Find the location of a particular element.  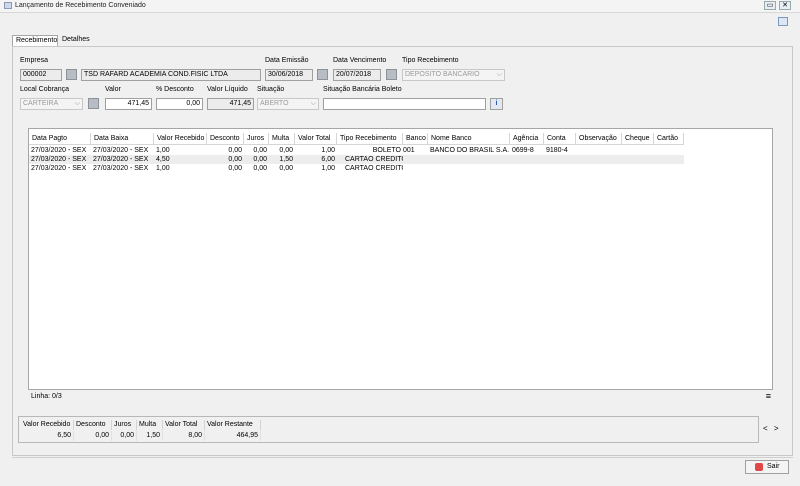

empresa-name-field: TSD RAFARD ACADEMIA COND.FISIC LTDA is located at coordinates (171, 75).